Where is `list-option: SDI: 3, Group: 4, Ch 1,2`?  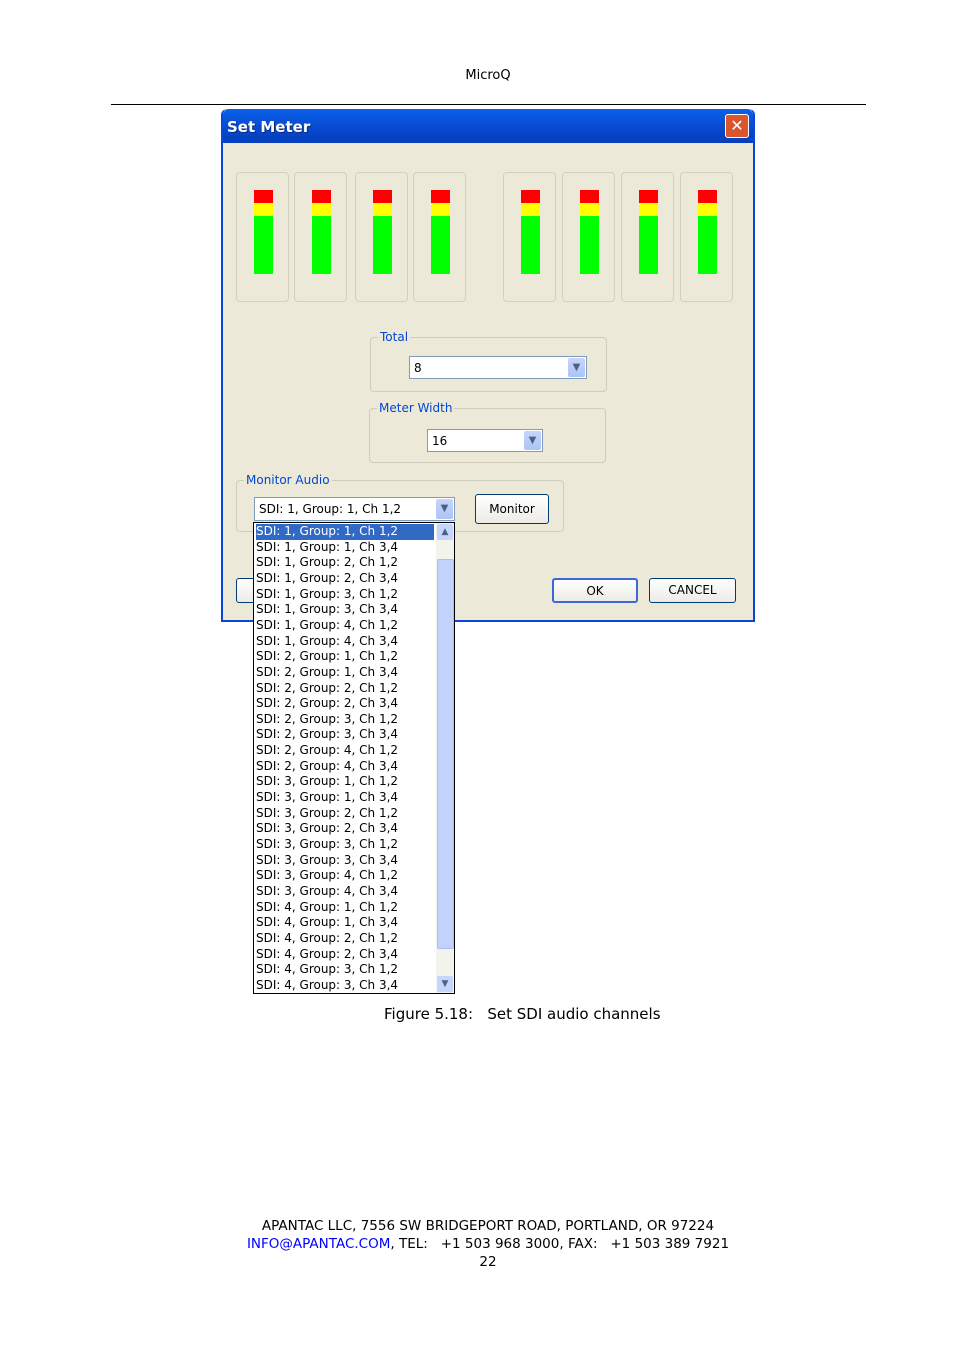
list-option: SDI: 3, Group: 4, Ch 1,2 is located at coordinates (345, 876).